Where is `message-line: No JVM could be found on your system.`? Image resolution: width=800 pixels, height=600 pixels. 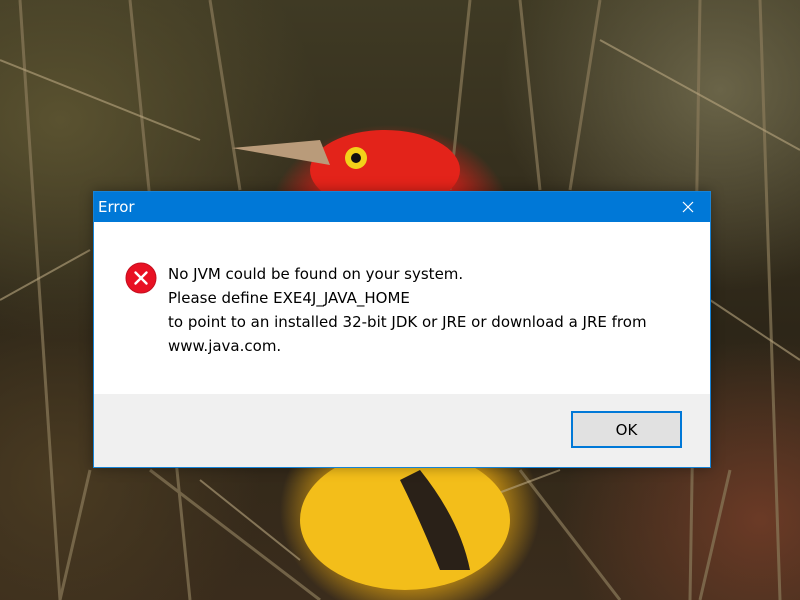
message-line: No JVM could be found on your system. is located at coordinates (316, 274).